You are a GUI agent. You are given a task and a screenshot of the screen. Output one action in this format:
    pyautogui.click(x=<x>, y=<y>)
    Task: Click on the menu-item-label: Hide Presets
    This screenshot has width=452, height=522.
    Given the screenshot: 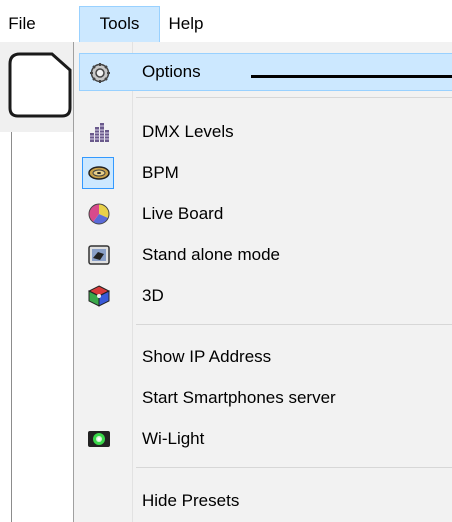 What is the action you would take?
    pyautogui.click(x=191, y=500)
    